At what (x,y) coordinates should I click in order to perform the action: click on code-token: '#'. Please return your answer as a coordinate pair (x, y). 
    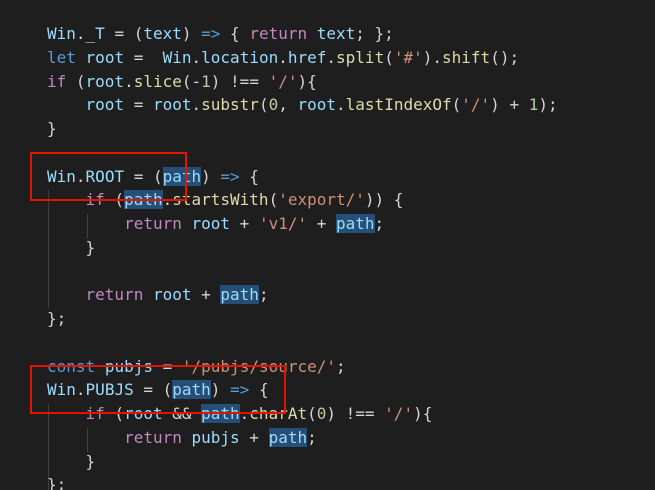
    Looking at the image, I should click on (408, 57).